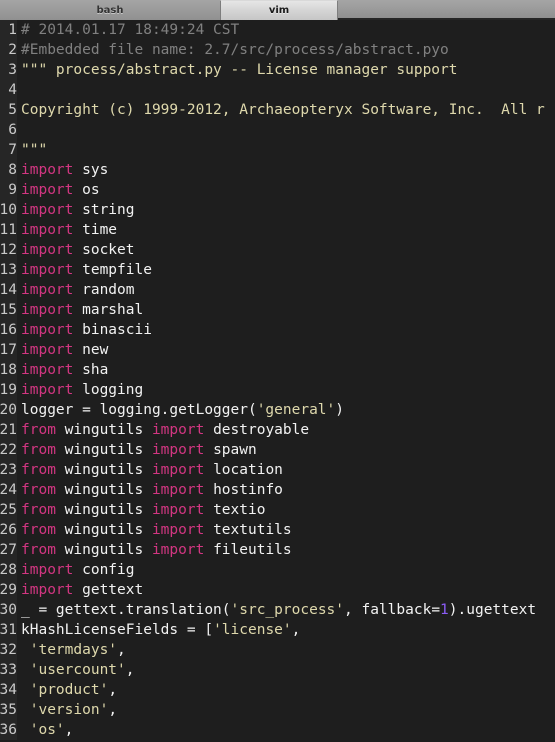  I want to click on code-line: 28 import config, so click(277, 570).